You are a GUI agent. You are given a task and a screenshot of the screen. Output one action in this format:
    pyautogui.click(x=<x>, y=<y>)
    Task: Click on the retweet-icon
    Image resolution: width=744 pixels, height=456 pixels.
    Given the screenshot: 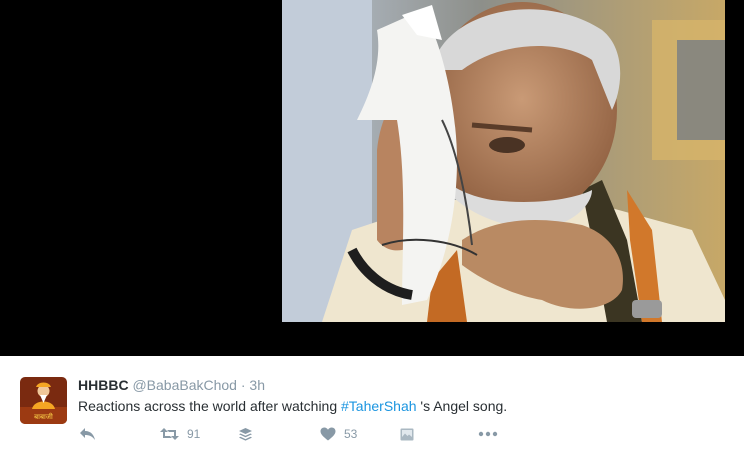 What is the action you would take?
    pyautogui.click(x=169, y=434)
    